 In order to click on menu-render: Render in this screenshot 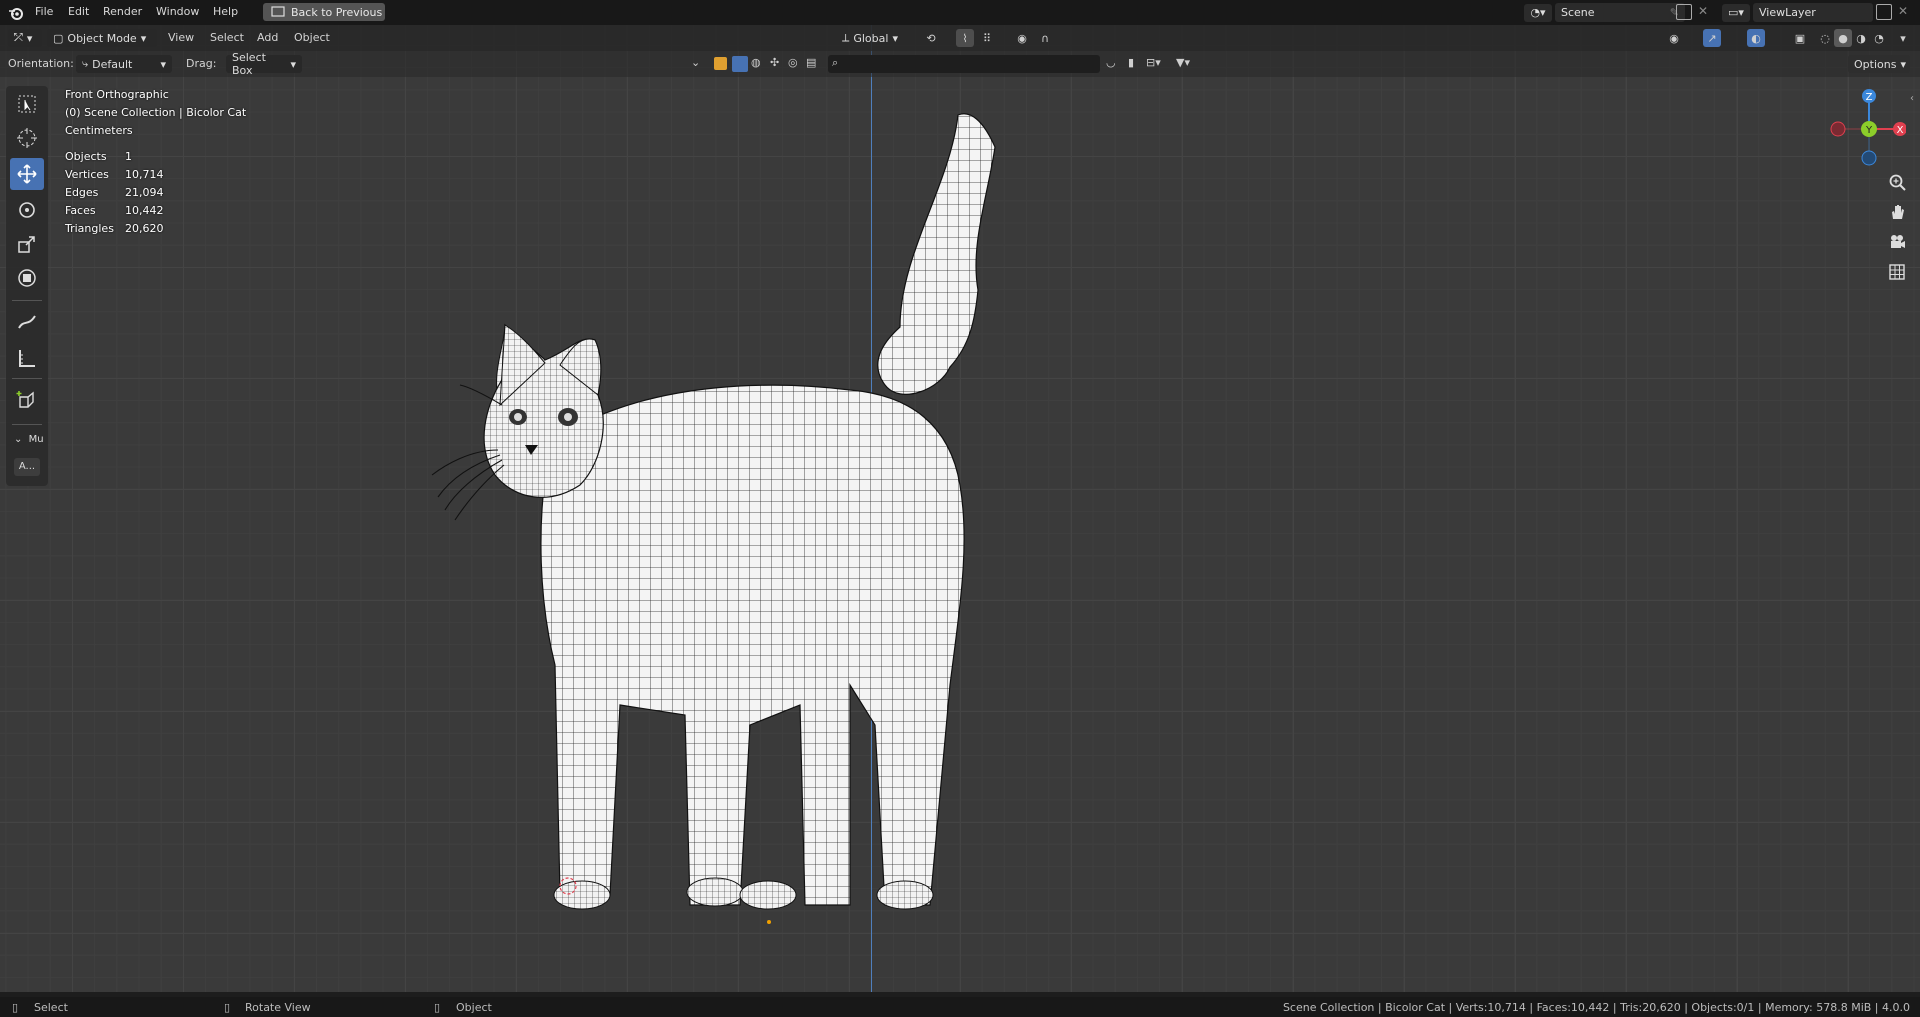, I will do `click(122, 11)`.